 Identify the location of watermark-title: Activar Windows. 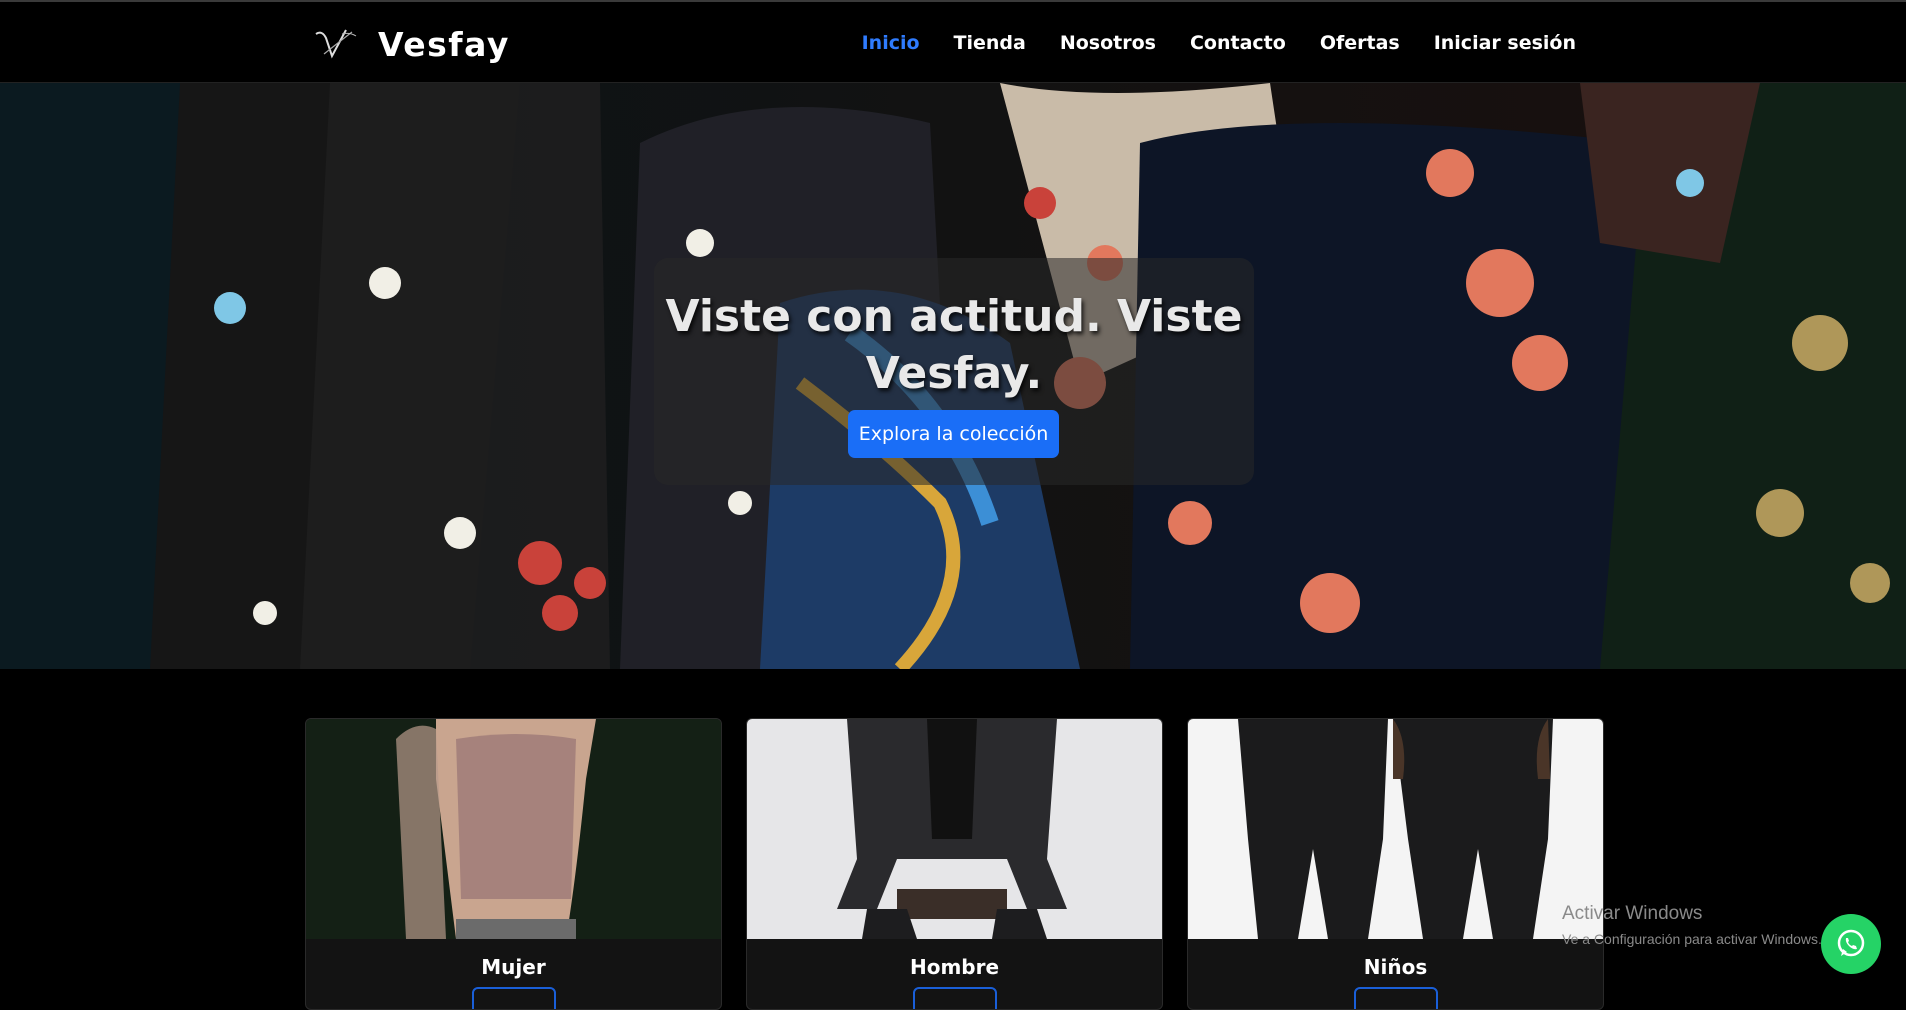
(1632, 913).